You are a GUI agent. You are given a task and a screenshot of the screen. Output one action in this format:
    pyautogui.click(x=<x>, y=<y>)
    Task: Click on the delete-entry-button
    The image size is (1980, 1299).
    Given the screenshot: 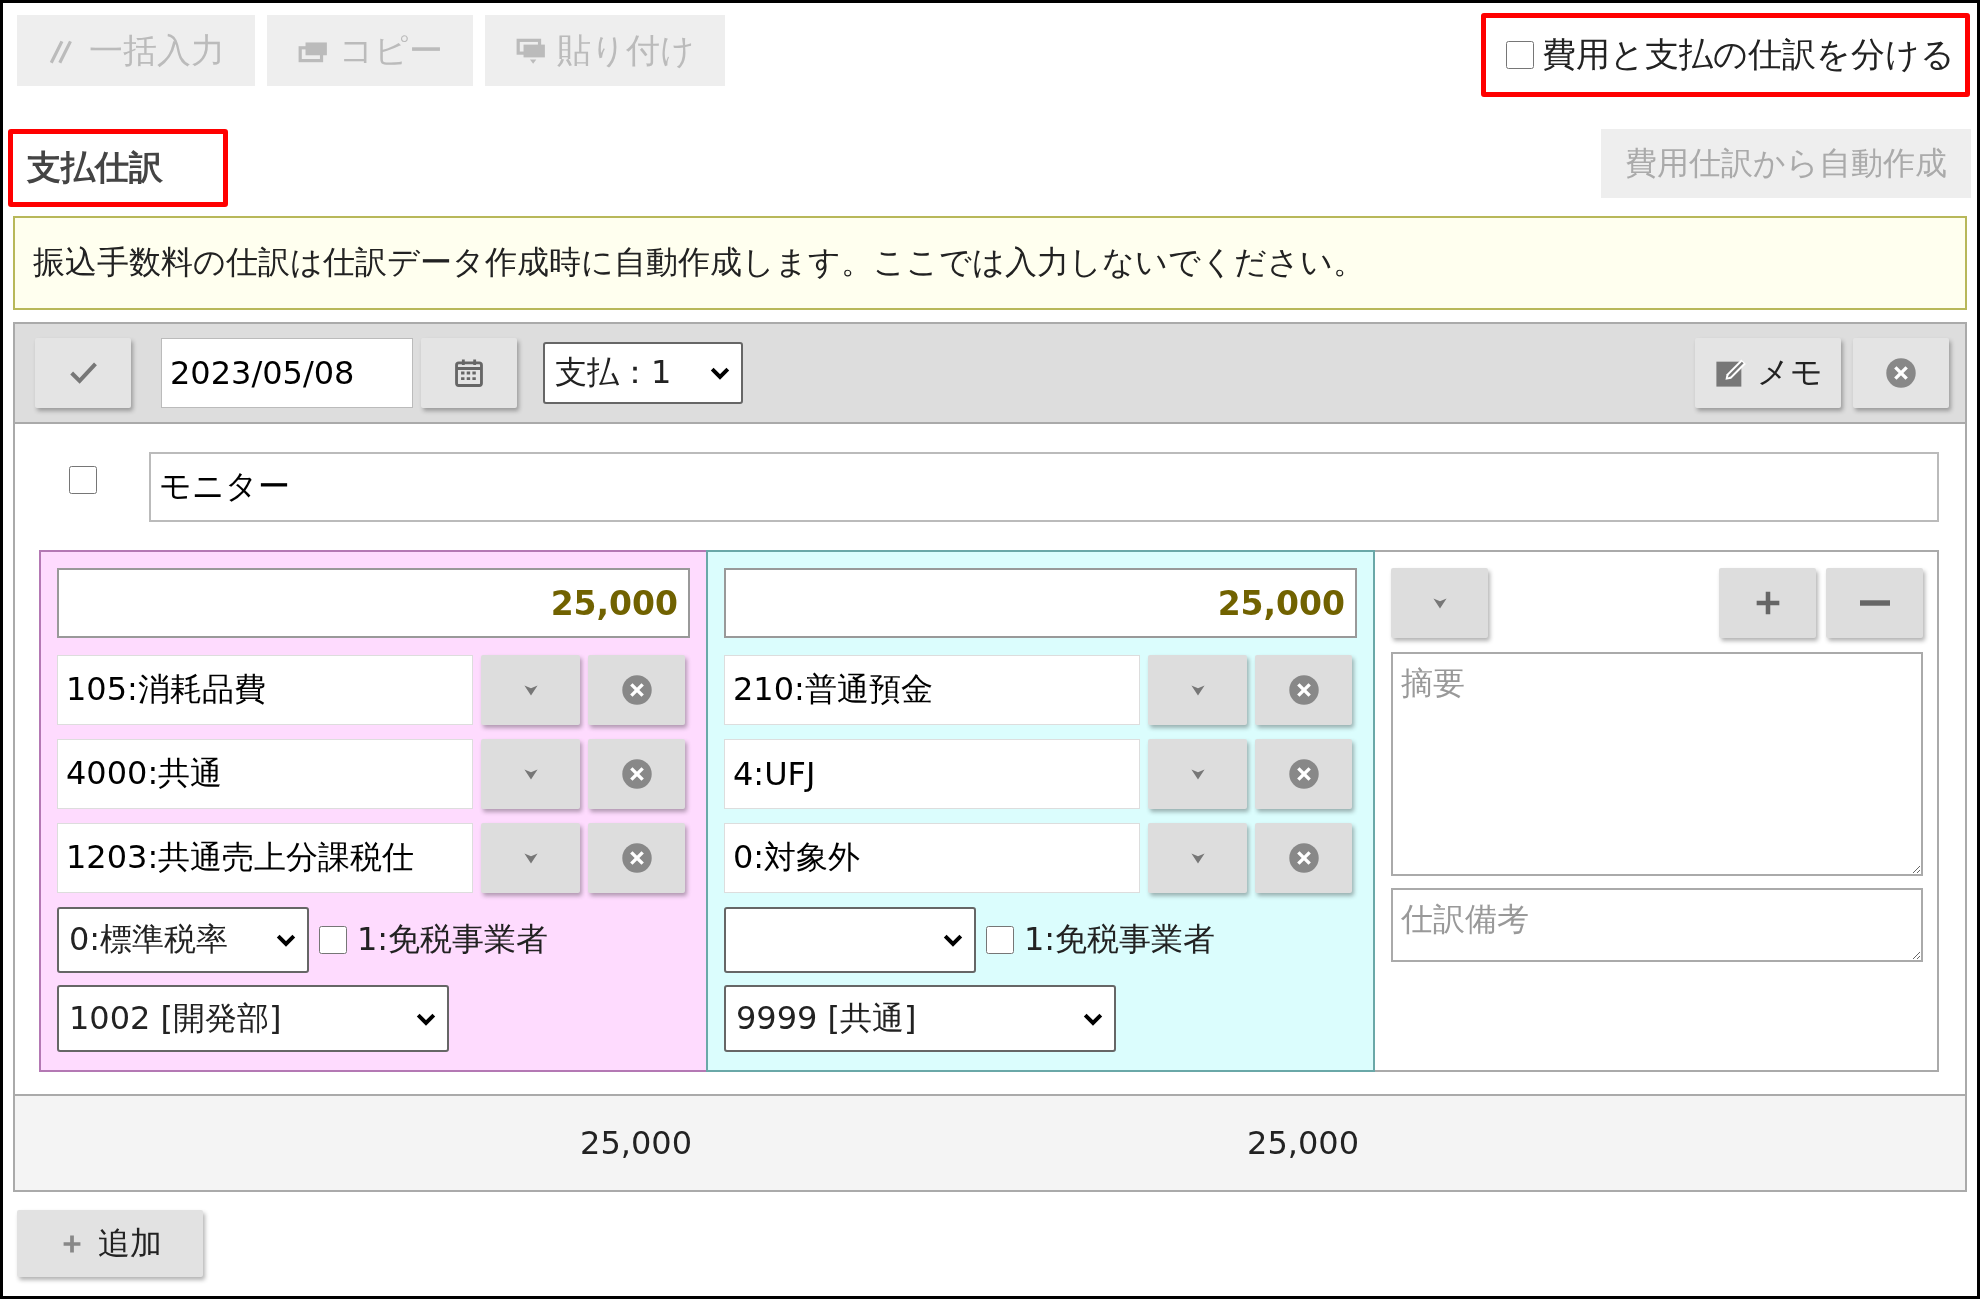 What is the action you would take?
    pyautogui.click(x=1901, y=373)
    